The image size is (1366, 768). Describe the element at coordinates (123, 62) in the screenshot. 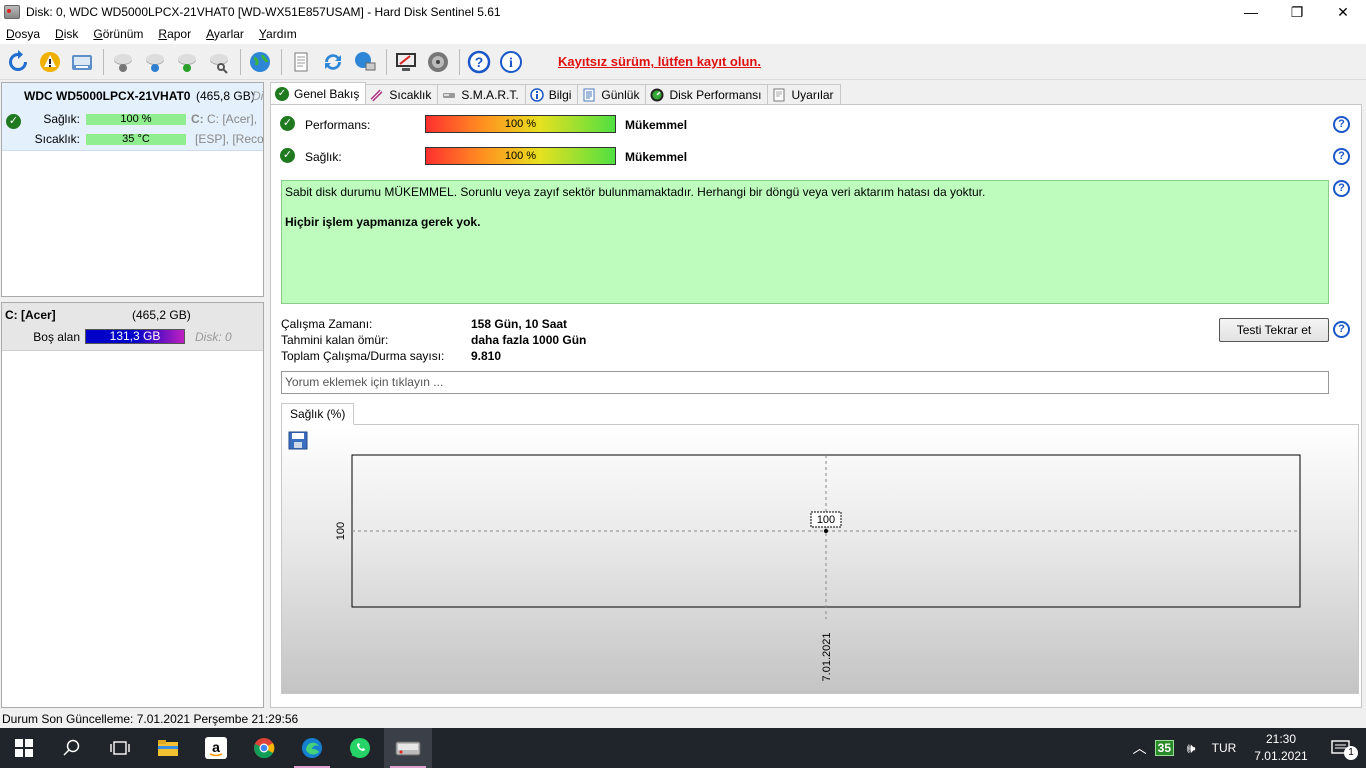

I see `drive-test-icon` at that location.